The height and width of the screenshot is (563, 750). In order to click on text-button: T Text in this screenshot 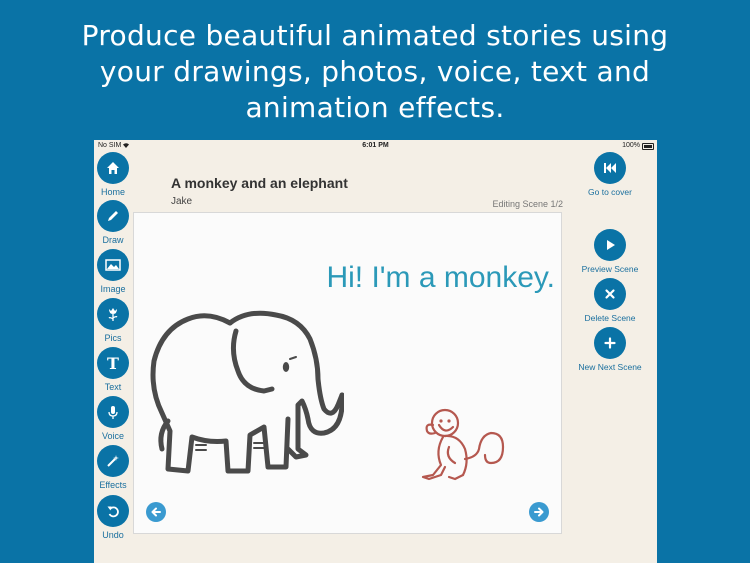, I will do `click(113, 369)`.